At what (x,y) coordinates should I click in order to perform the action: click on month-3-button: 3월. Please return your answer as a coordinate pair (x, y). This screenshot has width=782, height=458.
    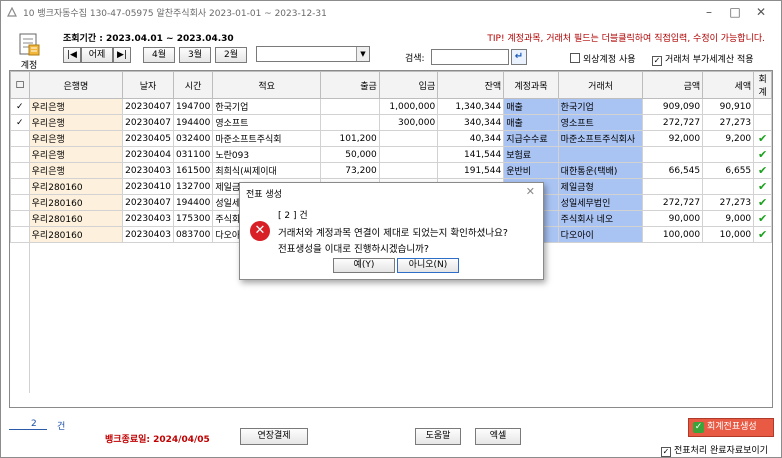
    Looking at the image, I should click on (195, 55).